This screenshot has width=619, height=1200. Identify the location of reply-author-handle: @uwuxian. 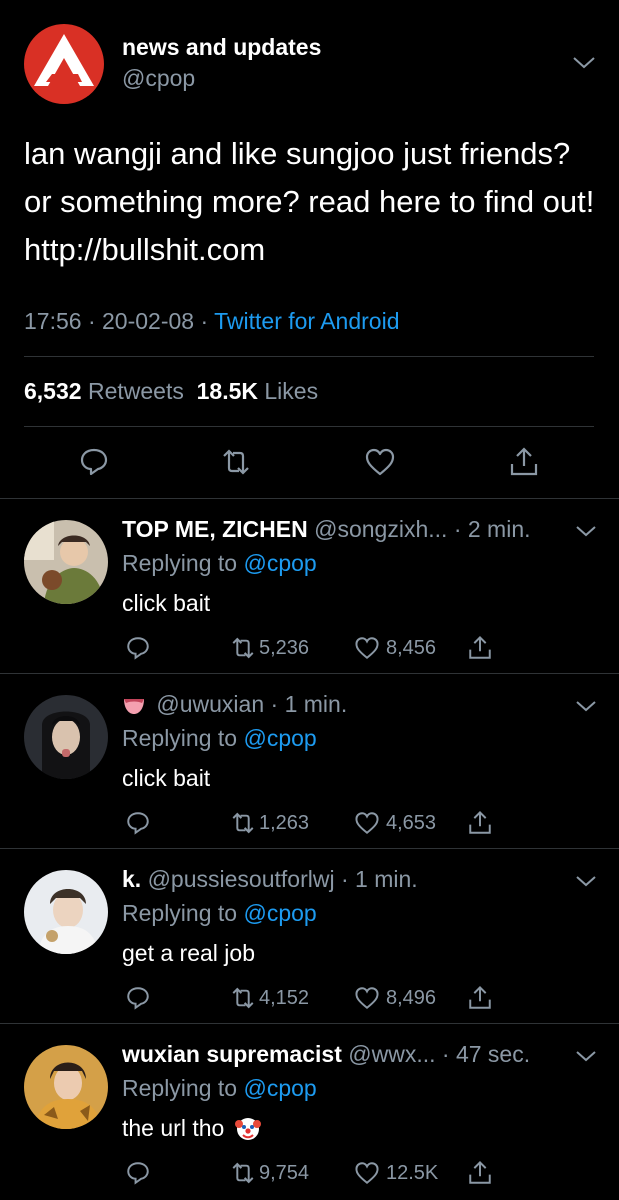
(210, 704).